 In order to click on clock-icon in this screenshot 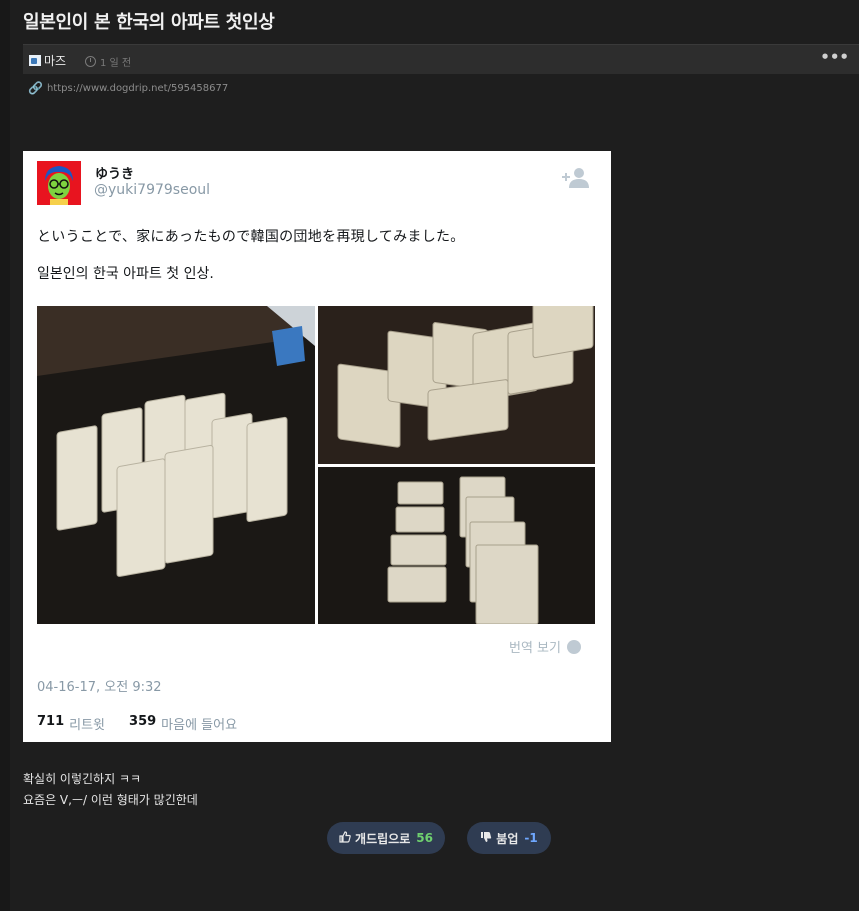, I will do `click(90, 61)`.